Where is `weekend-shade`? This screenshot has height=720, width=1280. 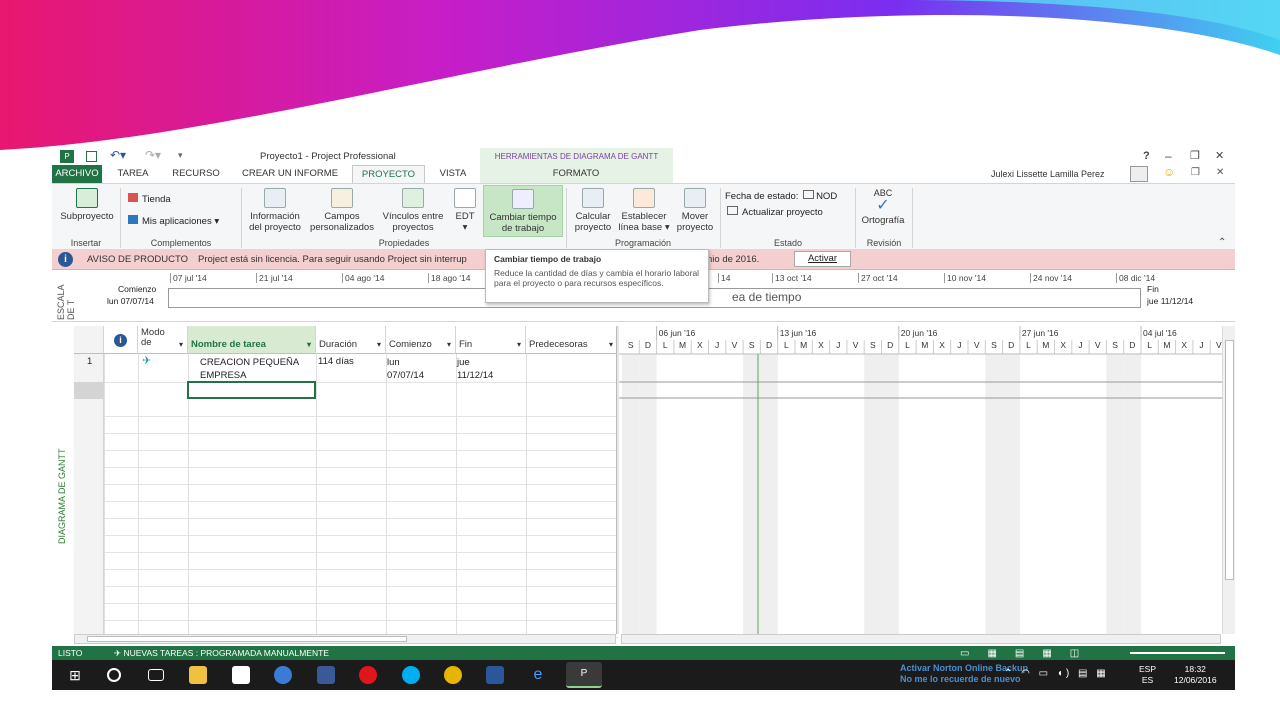 weekend-shade is located at coordinates (994, 494).